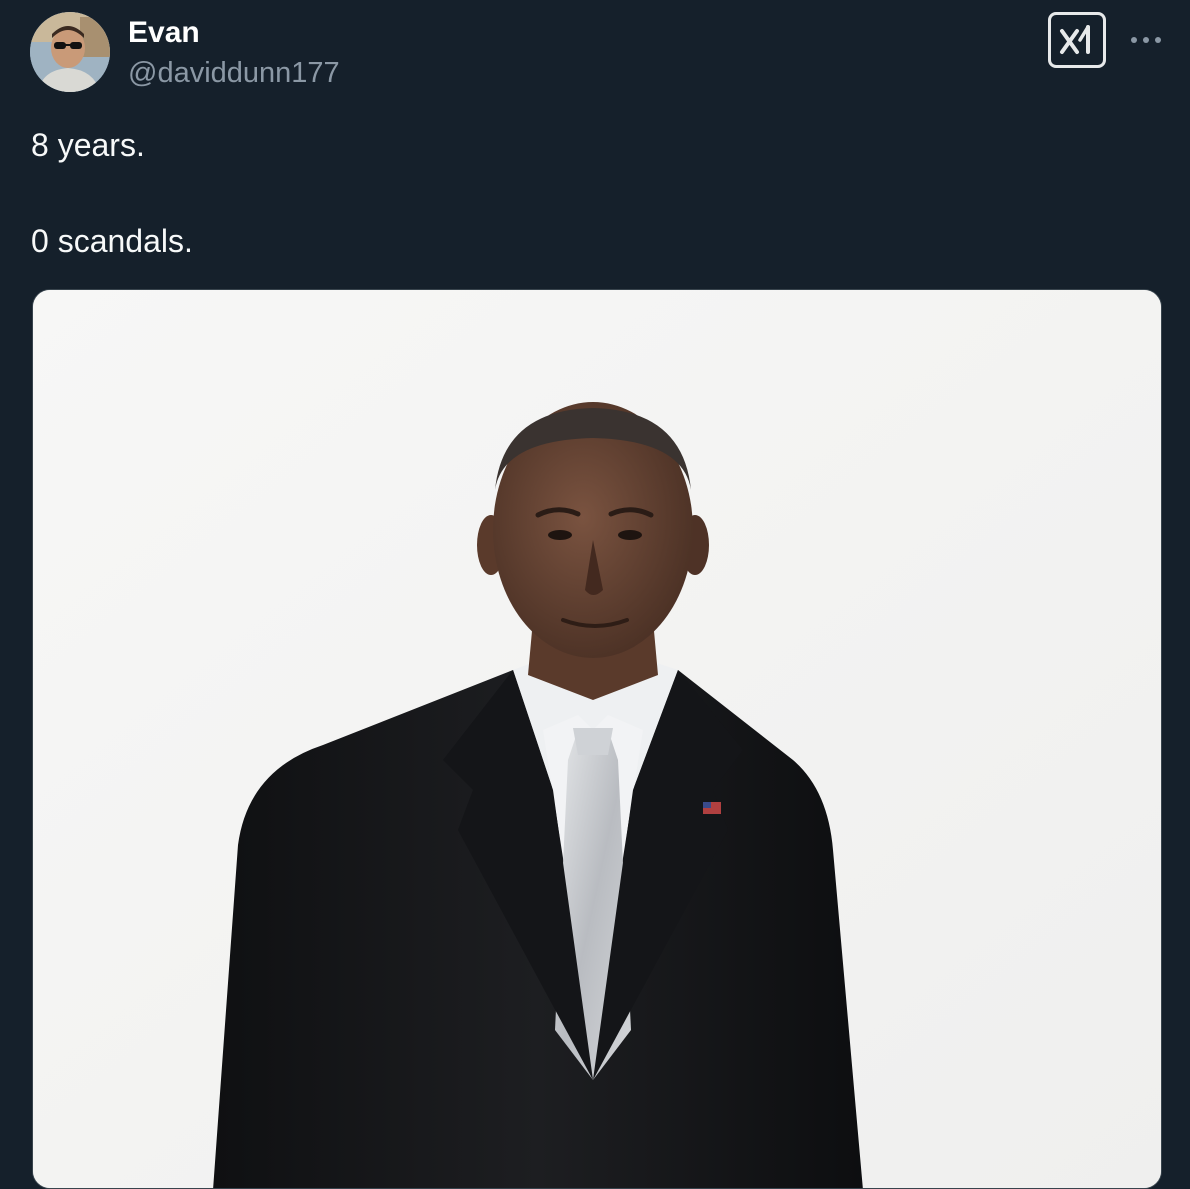  I want to click on xai-logo-icon, so click(1075, 39).